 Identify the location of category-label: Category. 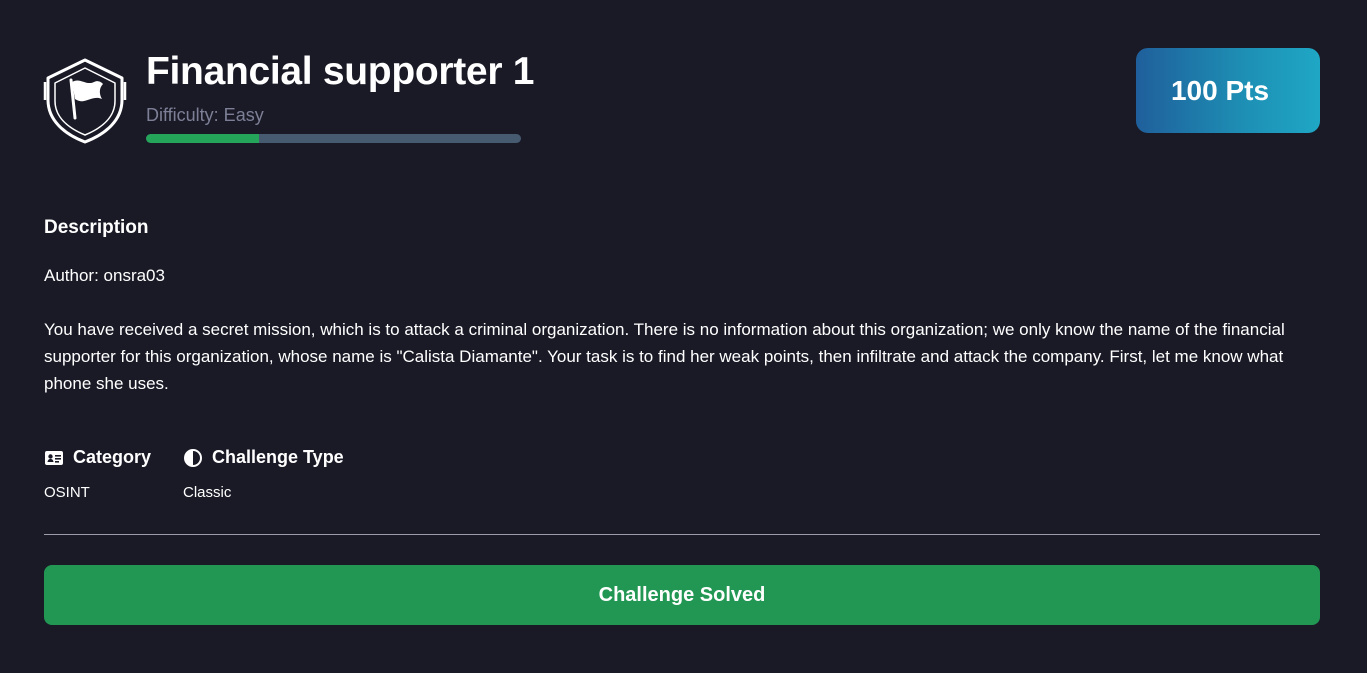
(112, 457).